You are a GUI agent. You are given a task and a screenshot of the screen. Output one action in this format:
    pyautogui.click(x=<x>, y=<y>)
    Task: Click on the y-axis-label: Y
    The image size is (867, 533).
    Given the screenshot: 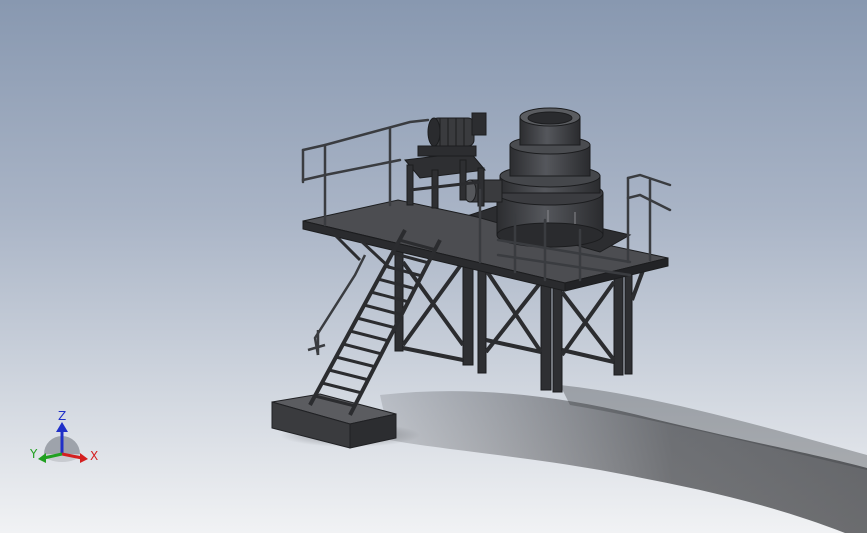 What is the action you would take?
    pyautogui.click(x=33, y=454)
    